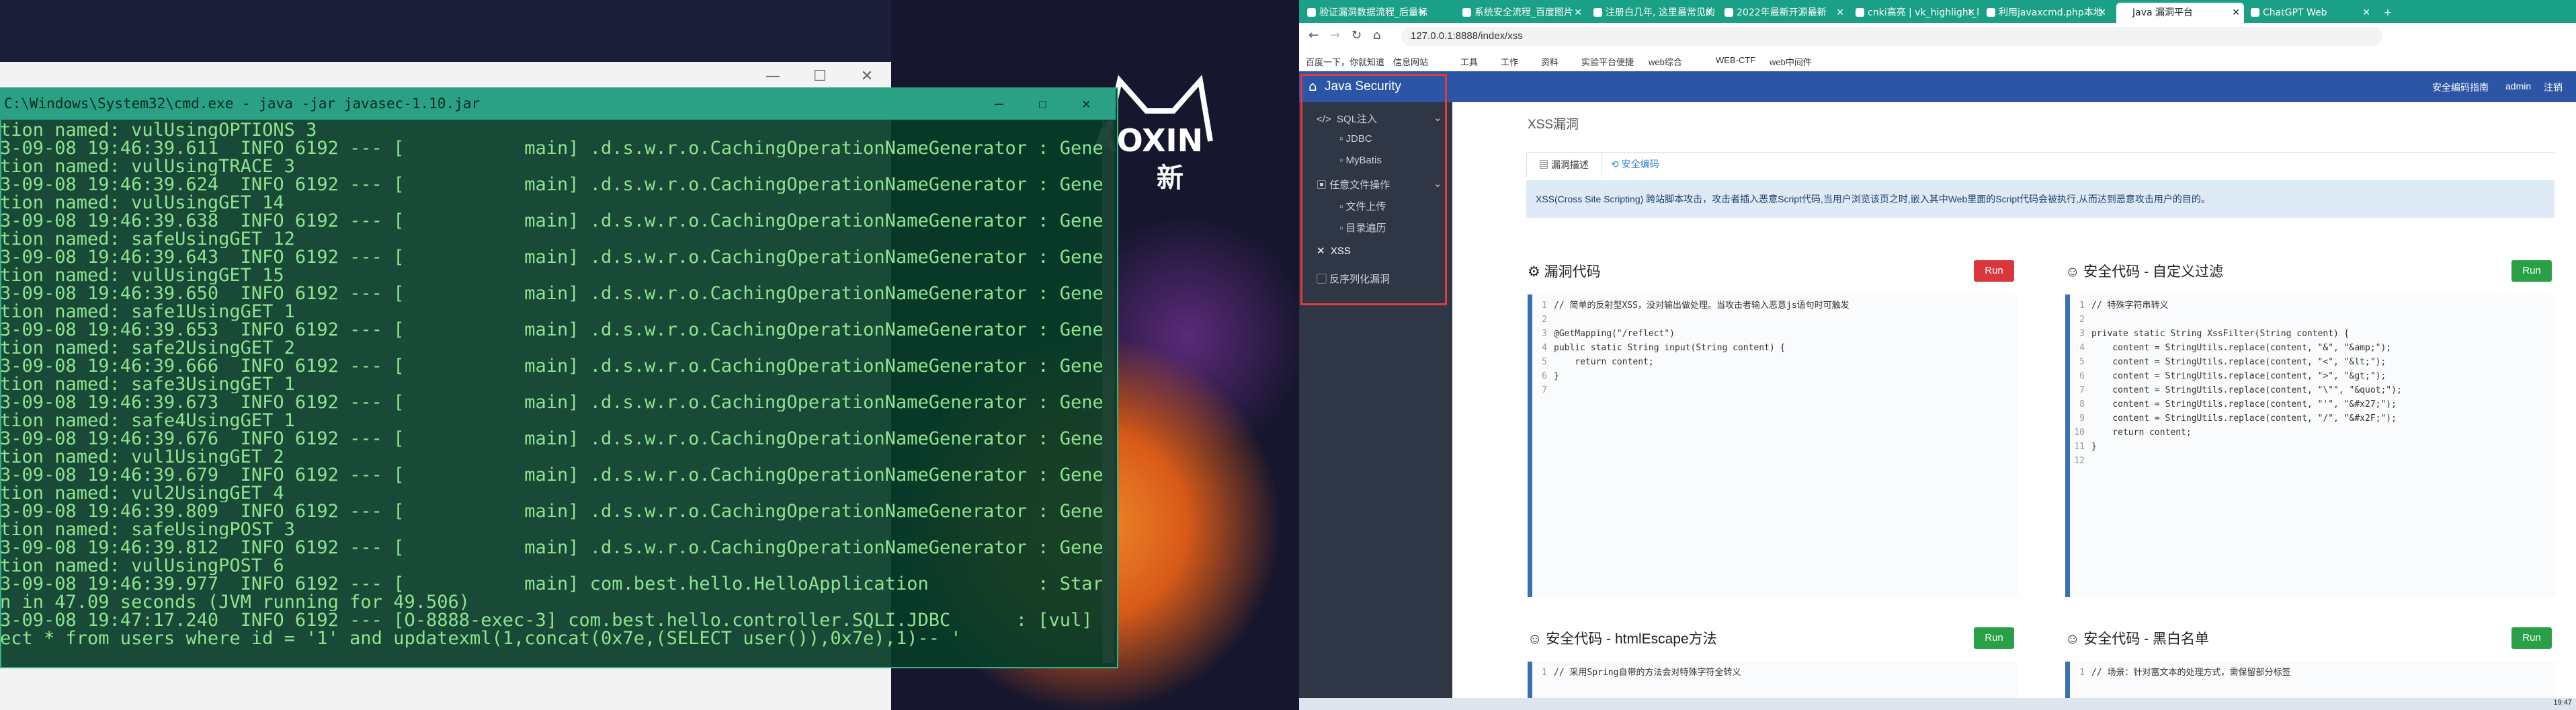 This screenshot has width=2576, height=710. Describe the element at coordinates (2082, 418) in the screenshot. I see `line-number: 9` at that location.